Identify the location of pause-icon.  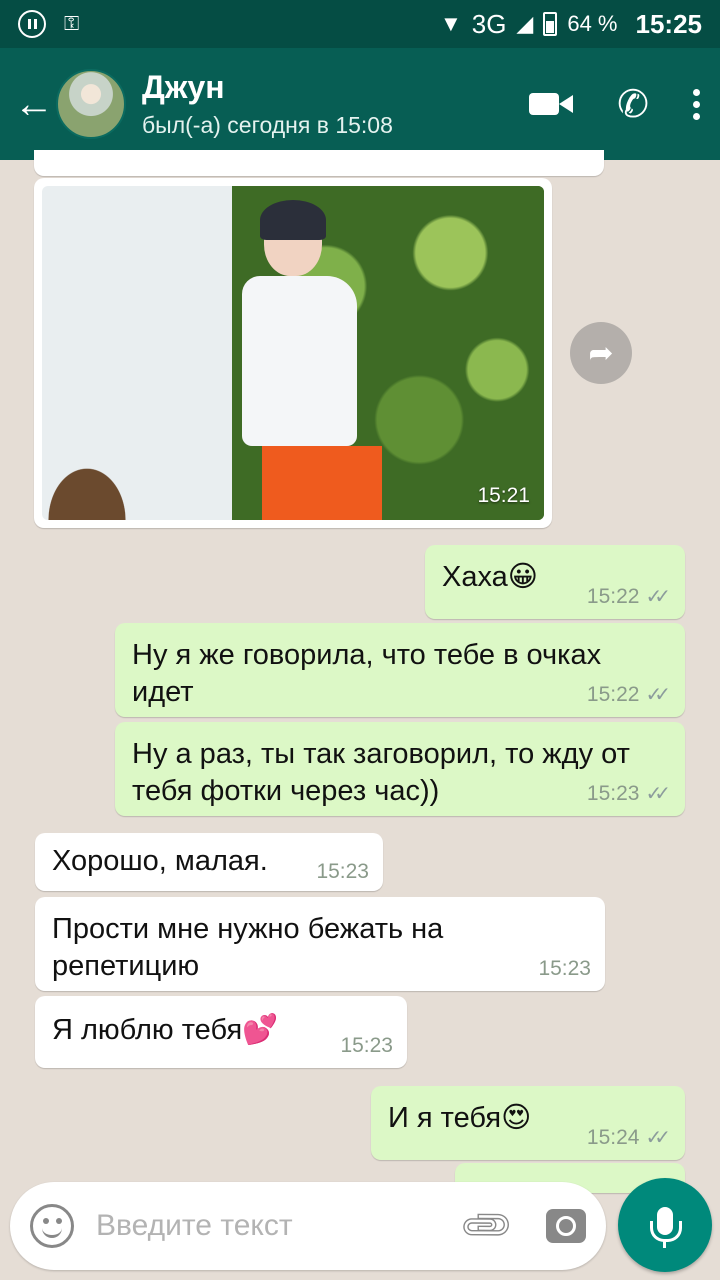
(32, 24).